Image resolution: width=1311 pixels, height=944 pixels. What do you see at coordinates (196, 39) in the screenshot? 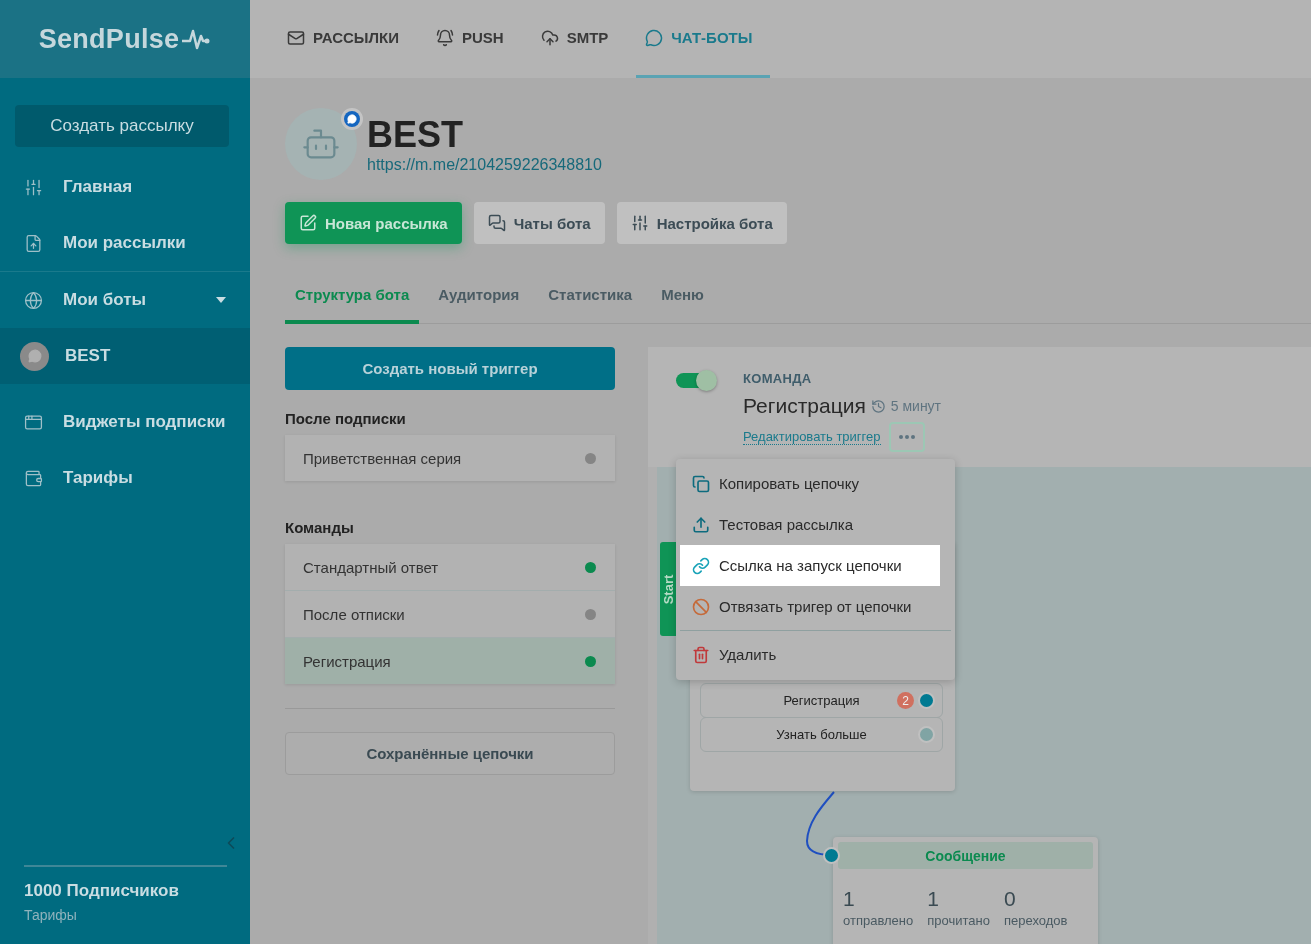
I see `pulse-icon` at bounding box center [196, 39].